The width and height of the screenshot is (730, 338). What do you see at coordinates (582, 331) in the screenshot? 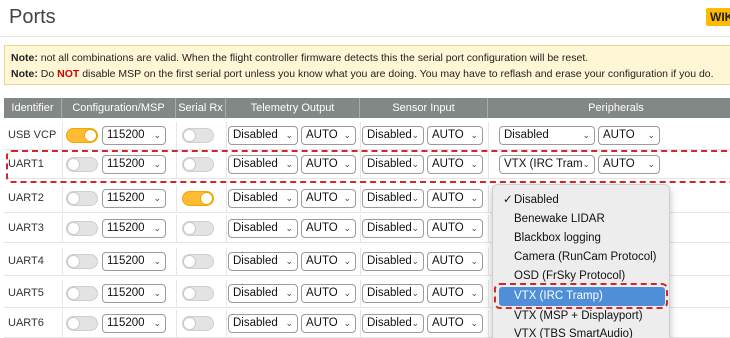
I see `dropdown-option-vtx-tbs-smartaudio: VTX (TBS SmartAudio)` at bounding box center [582, 331].